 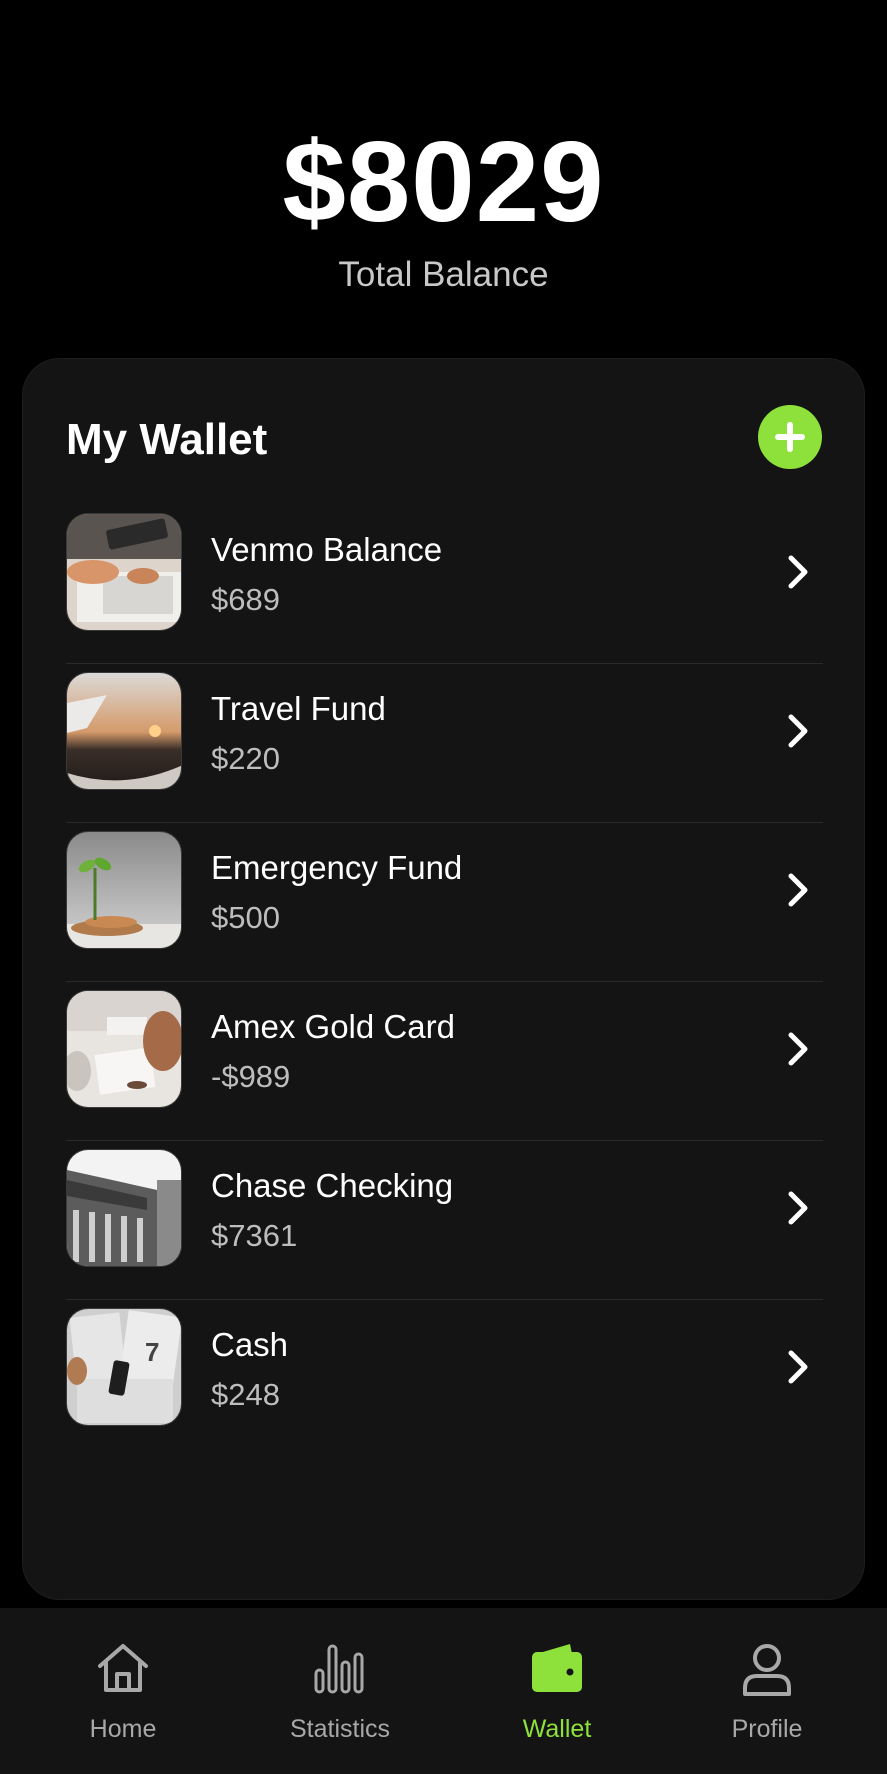 What do you see at coordinates (124, 1367) in the screenshot?
I see `receipts-paperwork-photo: 7` at bounding box center [124, 1367].